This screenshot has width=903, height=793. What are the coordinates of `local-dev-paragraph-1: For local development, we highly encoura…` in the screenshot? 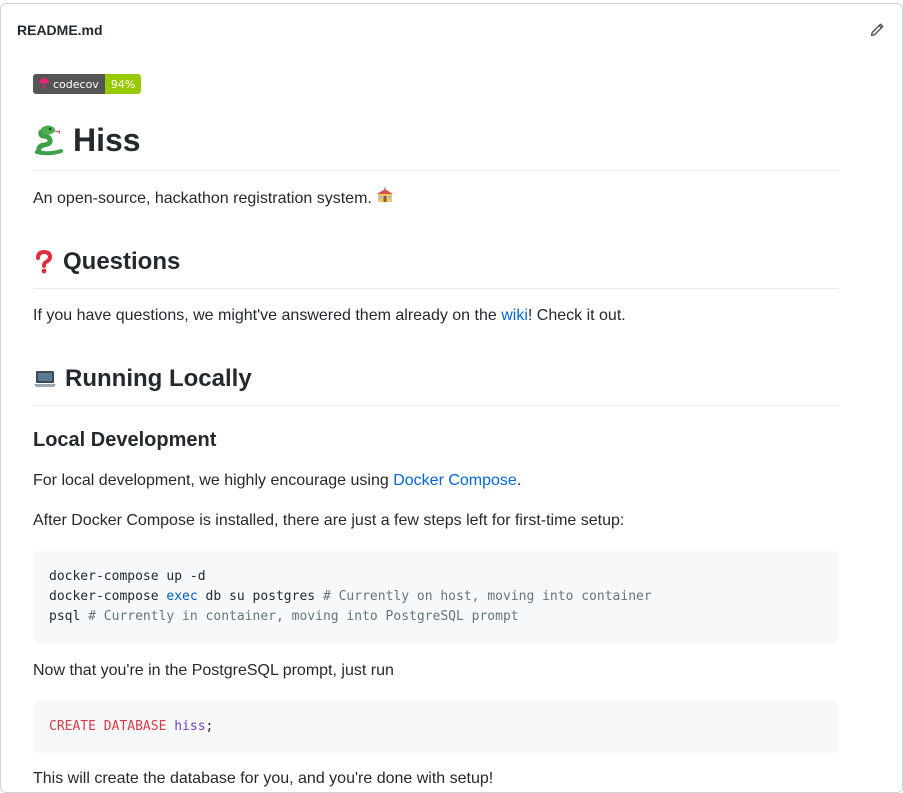 It's located at (436, 481).